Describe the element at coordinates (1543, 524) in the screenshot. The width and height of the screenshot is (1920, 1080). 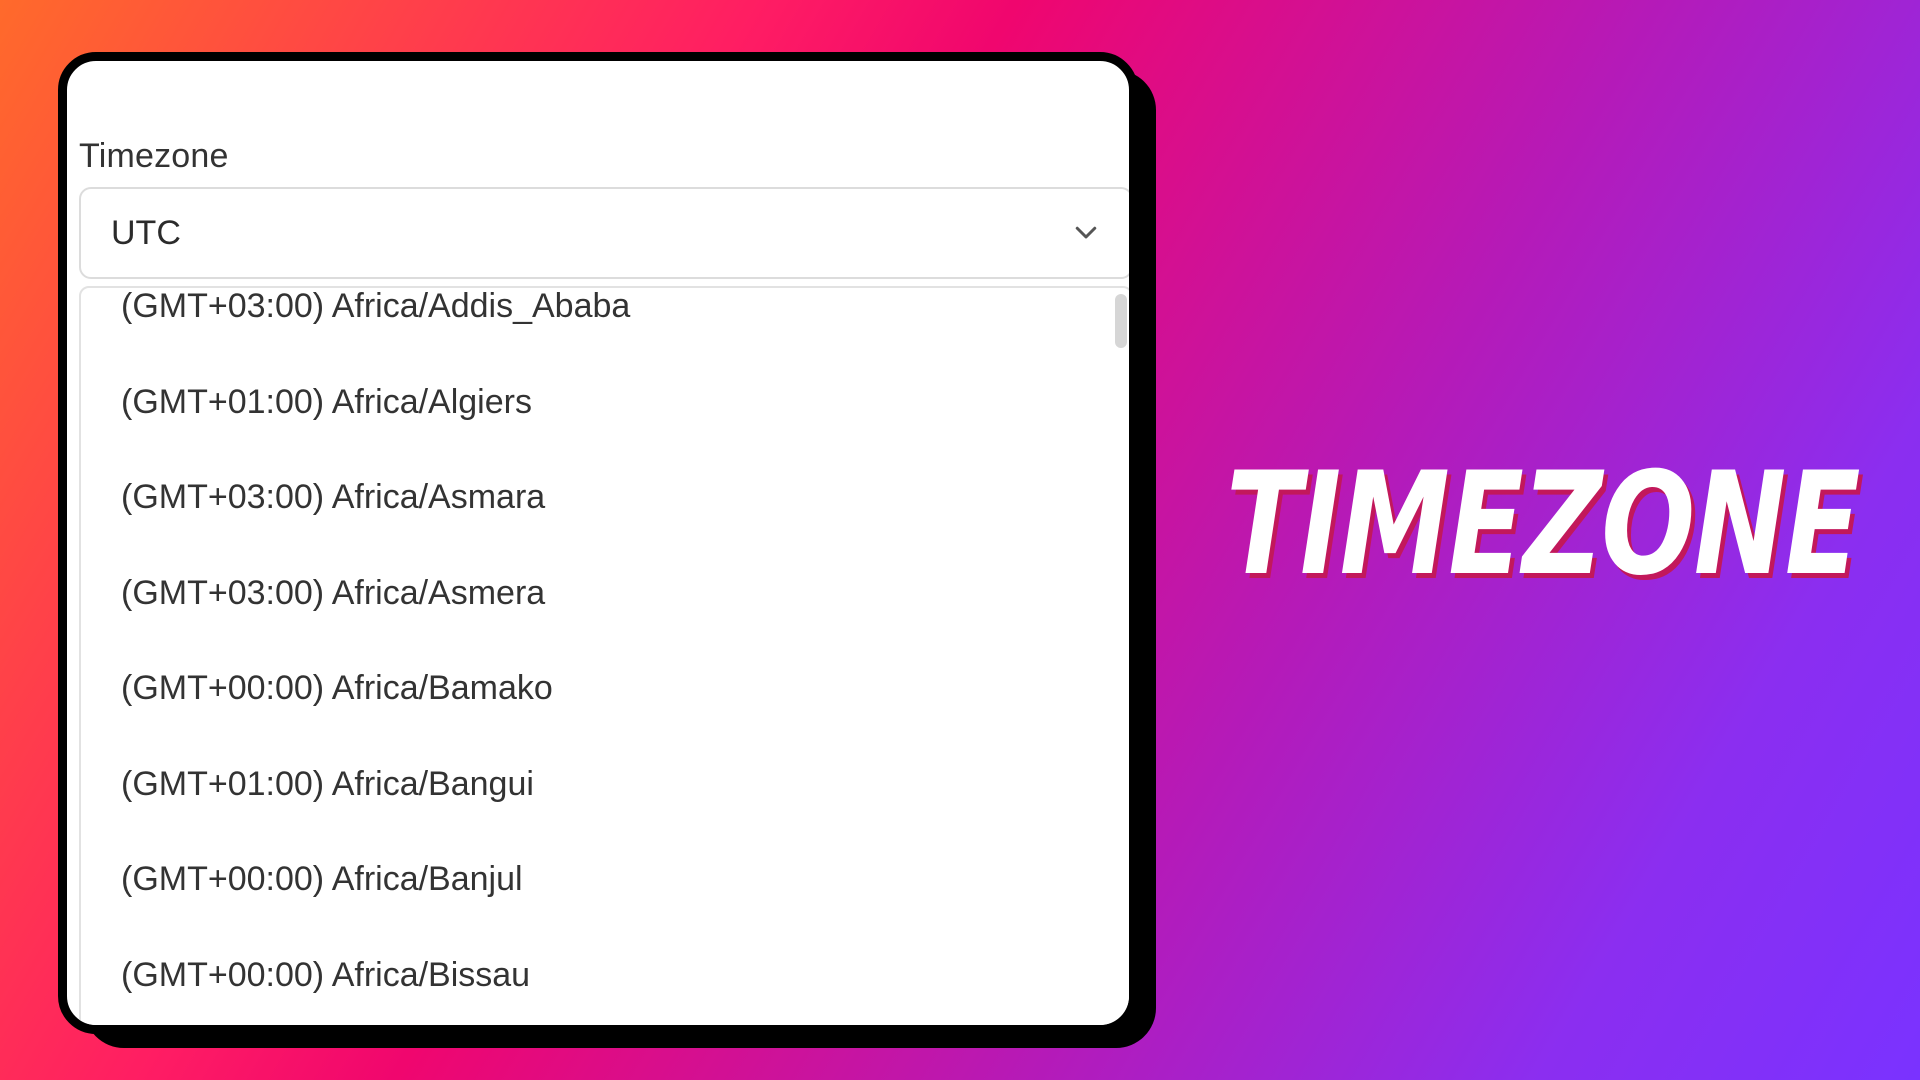
I see `headline-title: TIMEZONE` at that location.